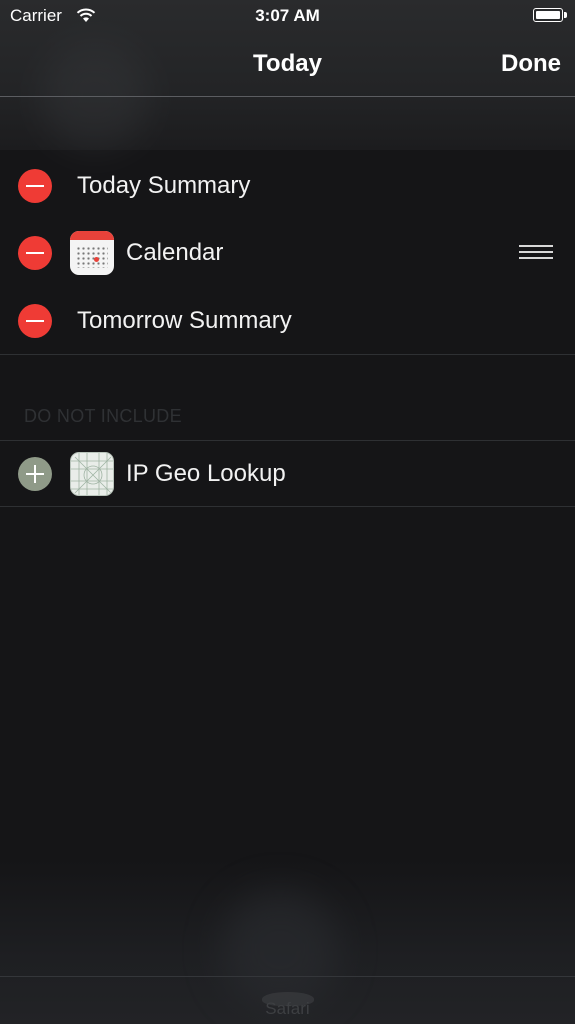  What do you see at coordinates (287, 63) in the screenshot?
I see `page-title: Today` at bounding box center [287, 63].